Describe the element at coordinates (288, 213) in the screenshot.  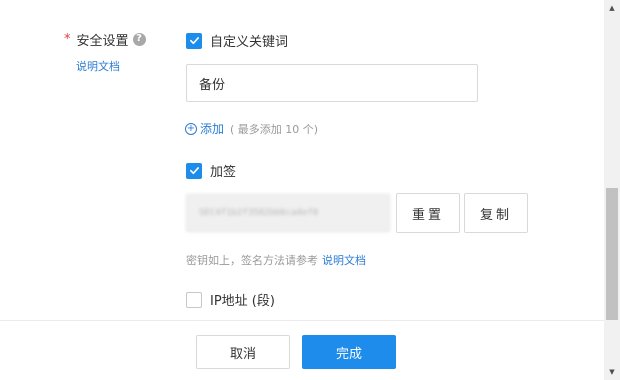
I see `secret-key-field: SEC4f1b2f3582bb6ca4ef8` at that location.